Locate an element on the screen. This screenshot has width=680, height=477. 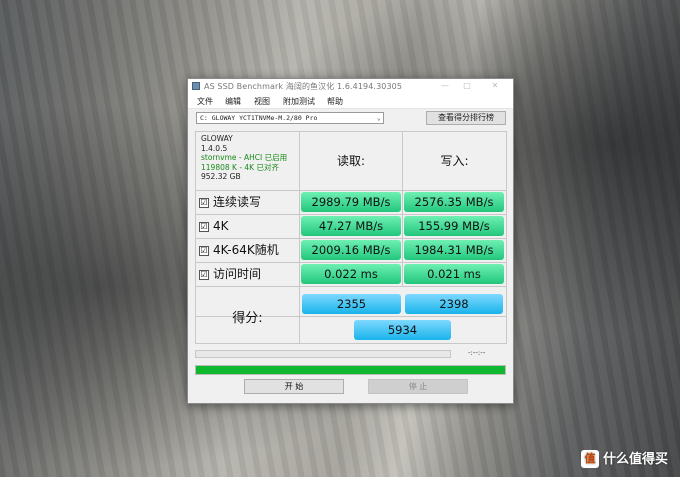
elapsed-timer: -:--:-- is located at coordinates (477, 353).